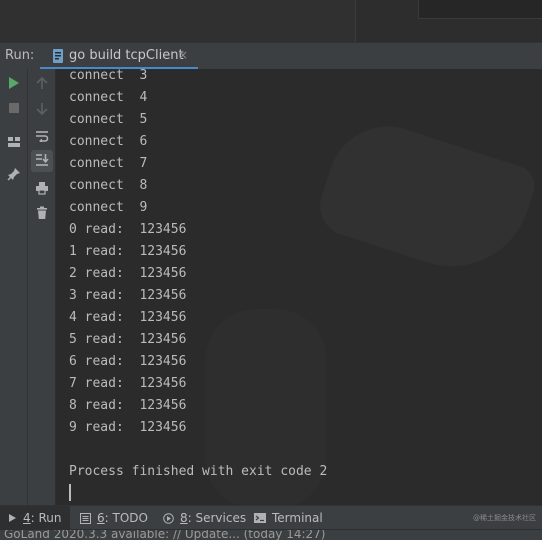 Image resolution: width=542 pixels, height=540 pixels. What do you see at coordinates (271, 56) in the screenshot?
I see `run-tool-window-header: Run: go build tcpClient ×` at bounding box center [271, 56].